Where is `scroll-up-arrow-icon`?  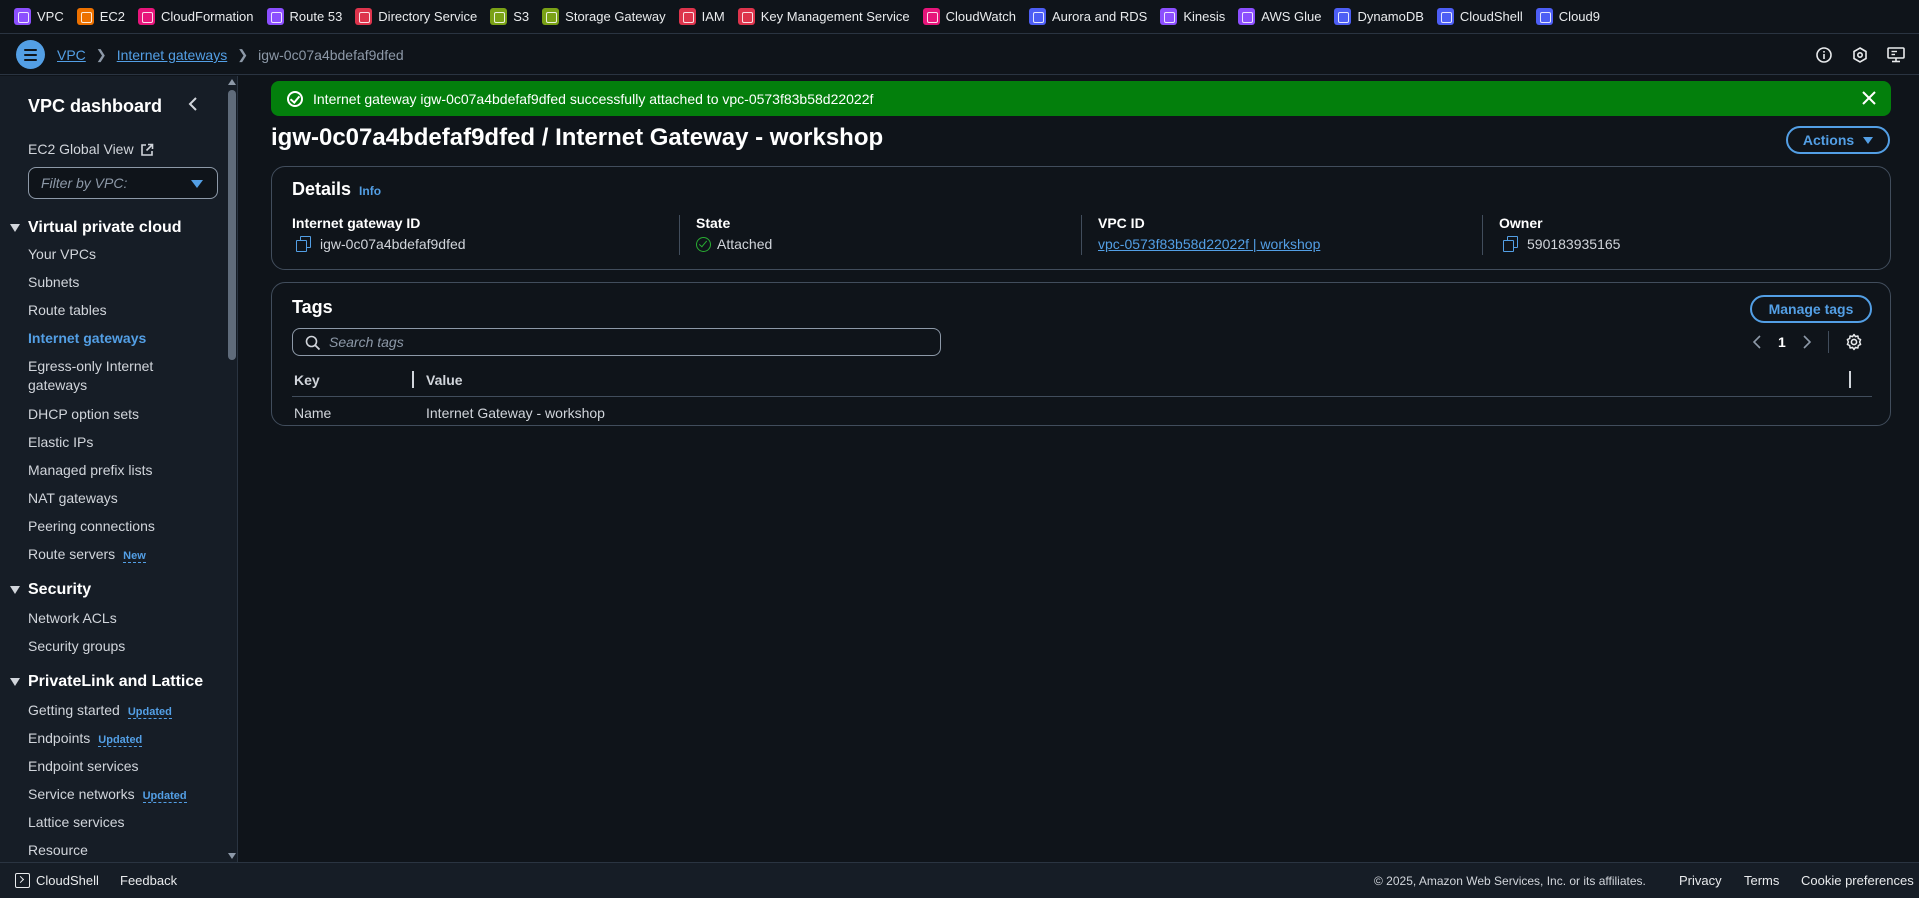 scroll-up-arrow-icon is located at coordinates (232, 82).